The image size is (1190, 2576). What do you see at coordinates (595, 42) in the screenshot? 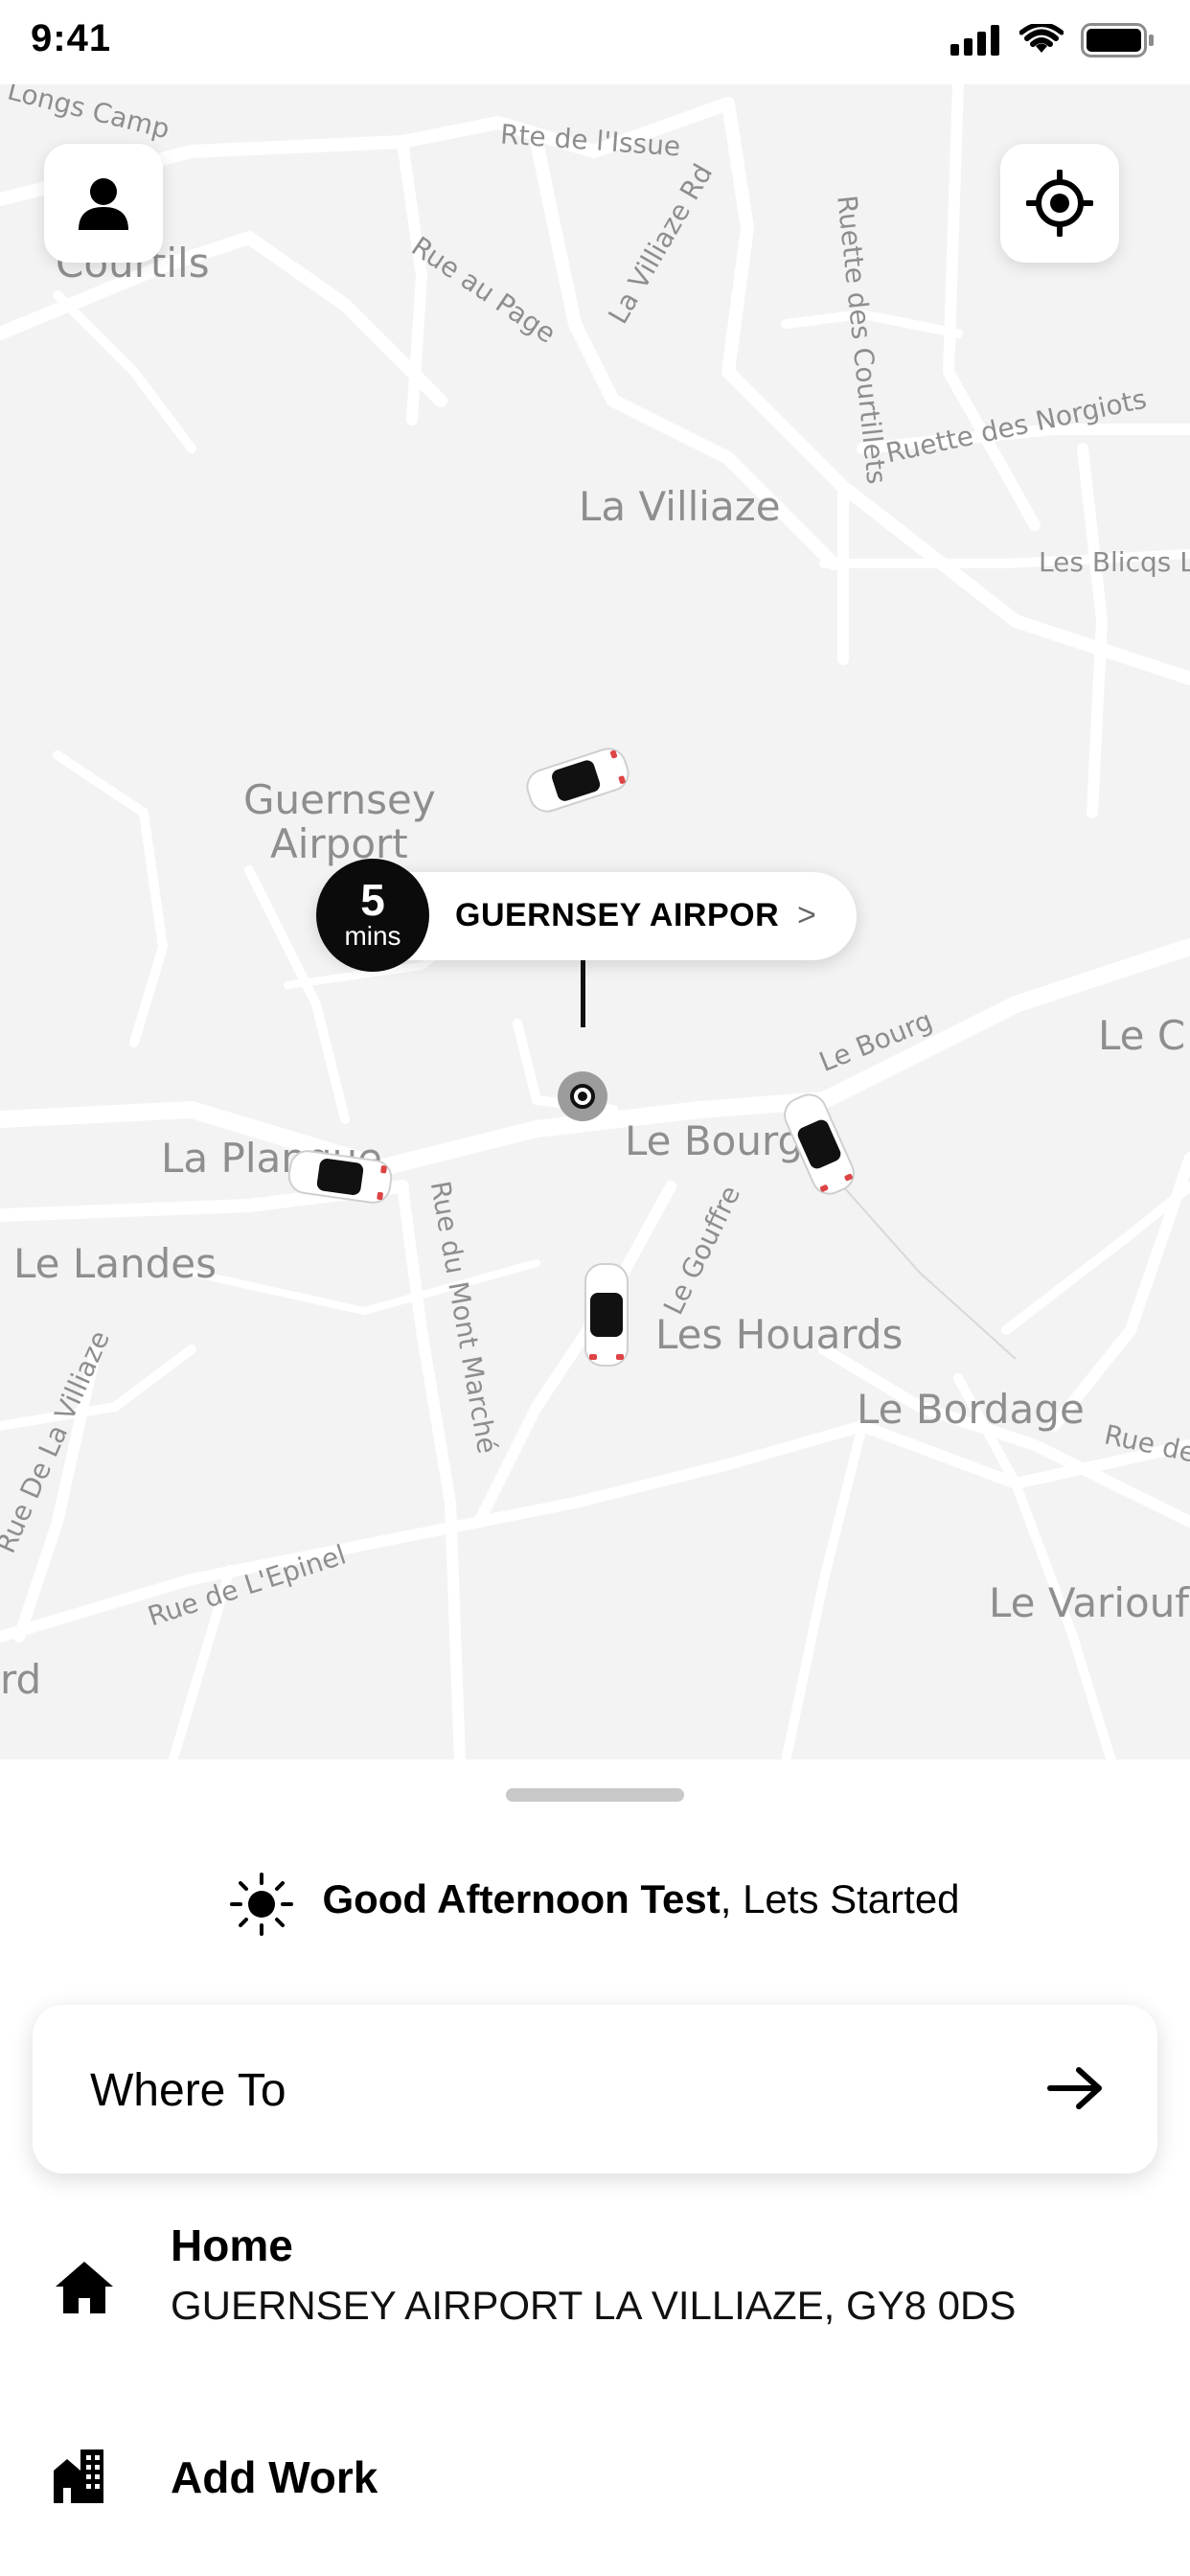
I see `status-bar: 9:41` at bounding box center [595, 42].